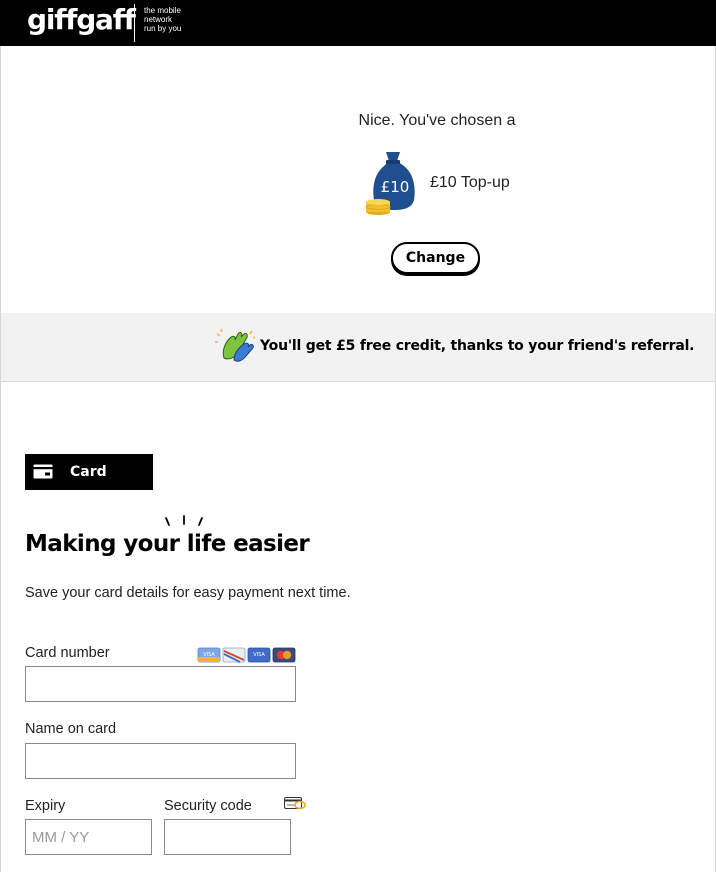 Image resolution: width=716 pixels, height=872 pixels. Describe the element at coordinates (167, 544) in the screenshot. I see `section-heading: Making your life easier` at that location.